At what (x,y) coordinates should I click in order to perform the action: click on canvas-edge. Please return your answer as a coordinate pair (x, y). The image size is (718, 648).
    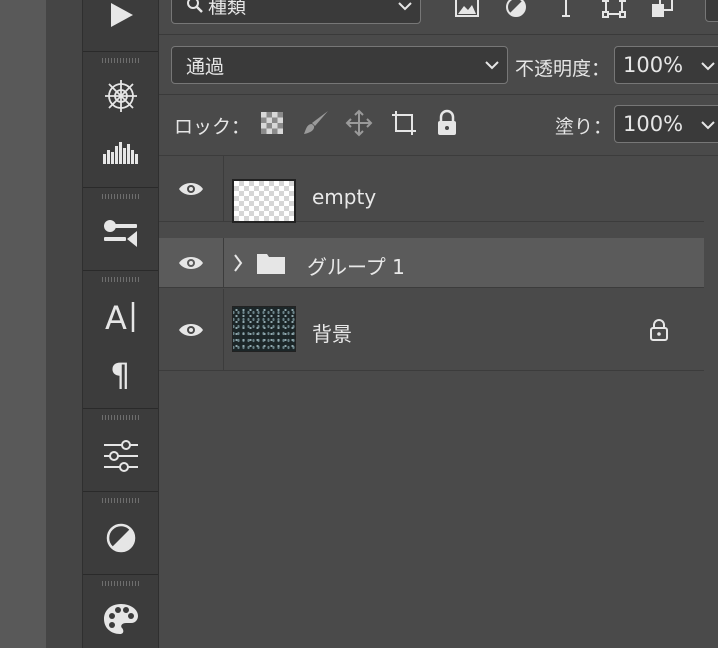
    Looking at the image, I should click on (23, 324).